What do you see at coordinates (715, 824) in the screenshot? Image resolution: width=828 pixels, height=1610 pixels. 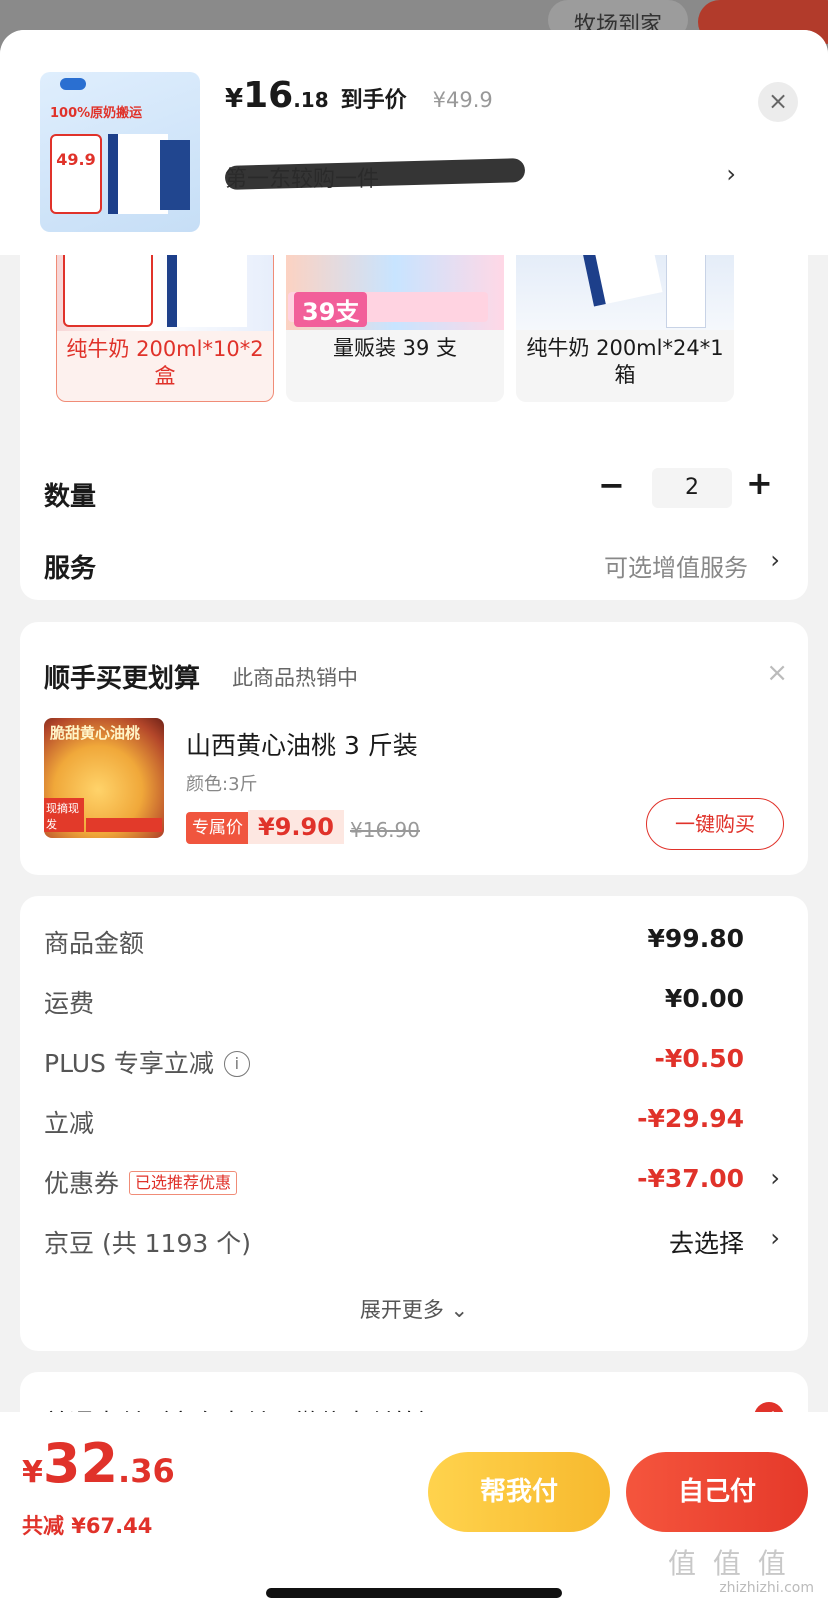 I see `one-click-buy-button: 一键购买` at bounding box center [715, 824].